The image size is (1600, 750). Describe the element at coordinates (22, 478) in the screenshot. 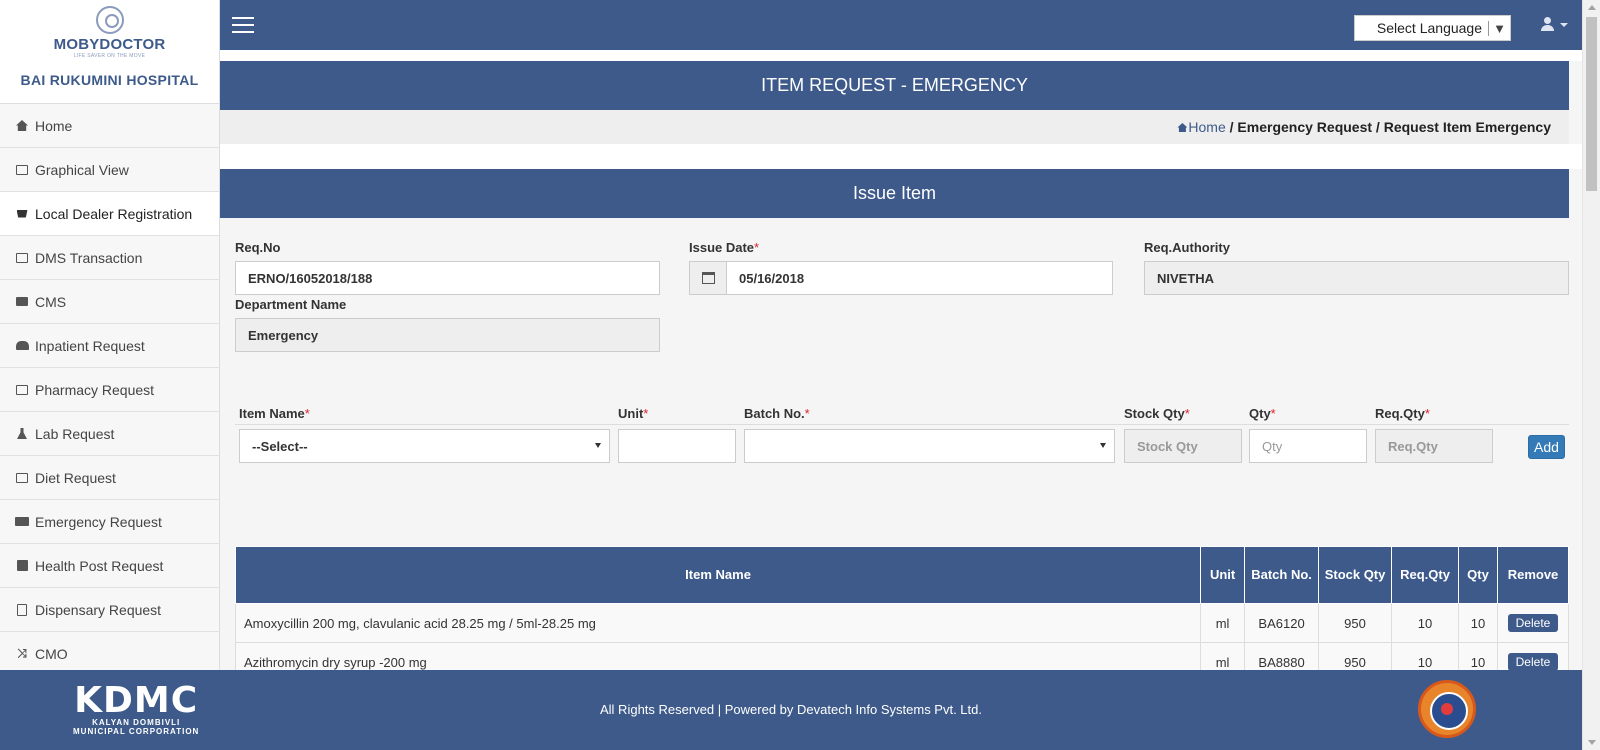

I see `chart-icon` at that location.